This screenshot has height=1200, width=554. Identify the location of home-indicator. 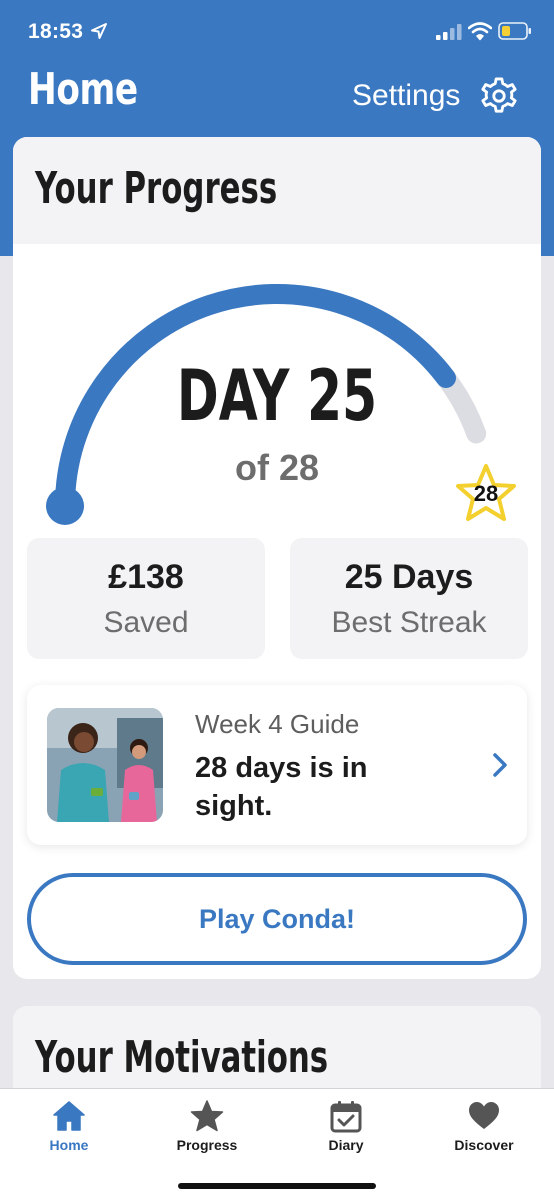
(277, 1186).